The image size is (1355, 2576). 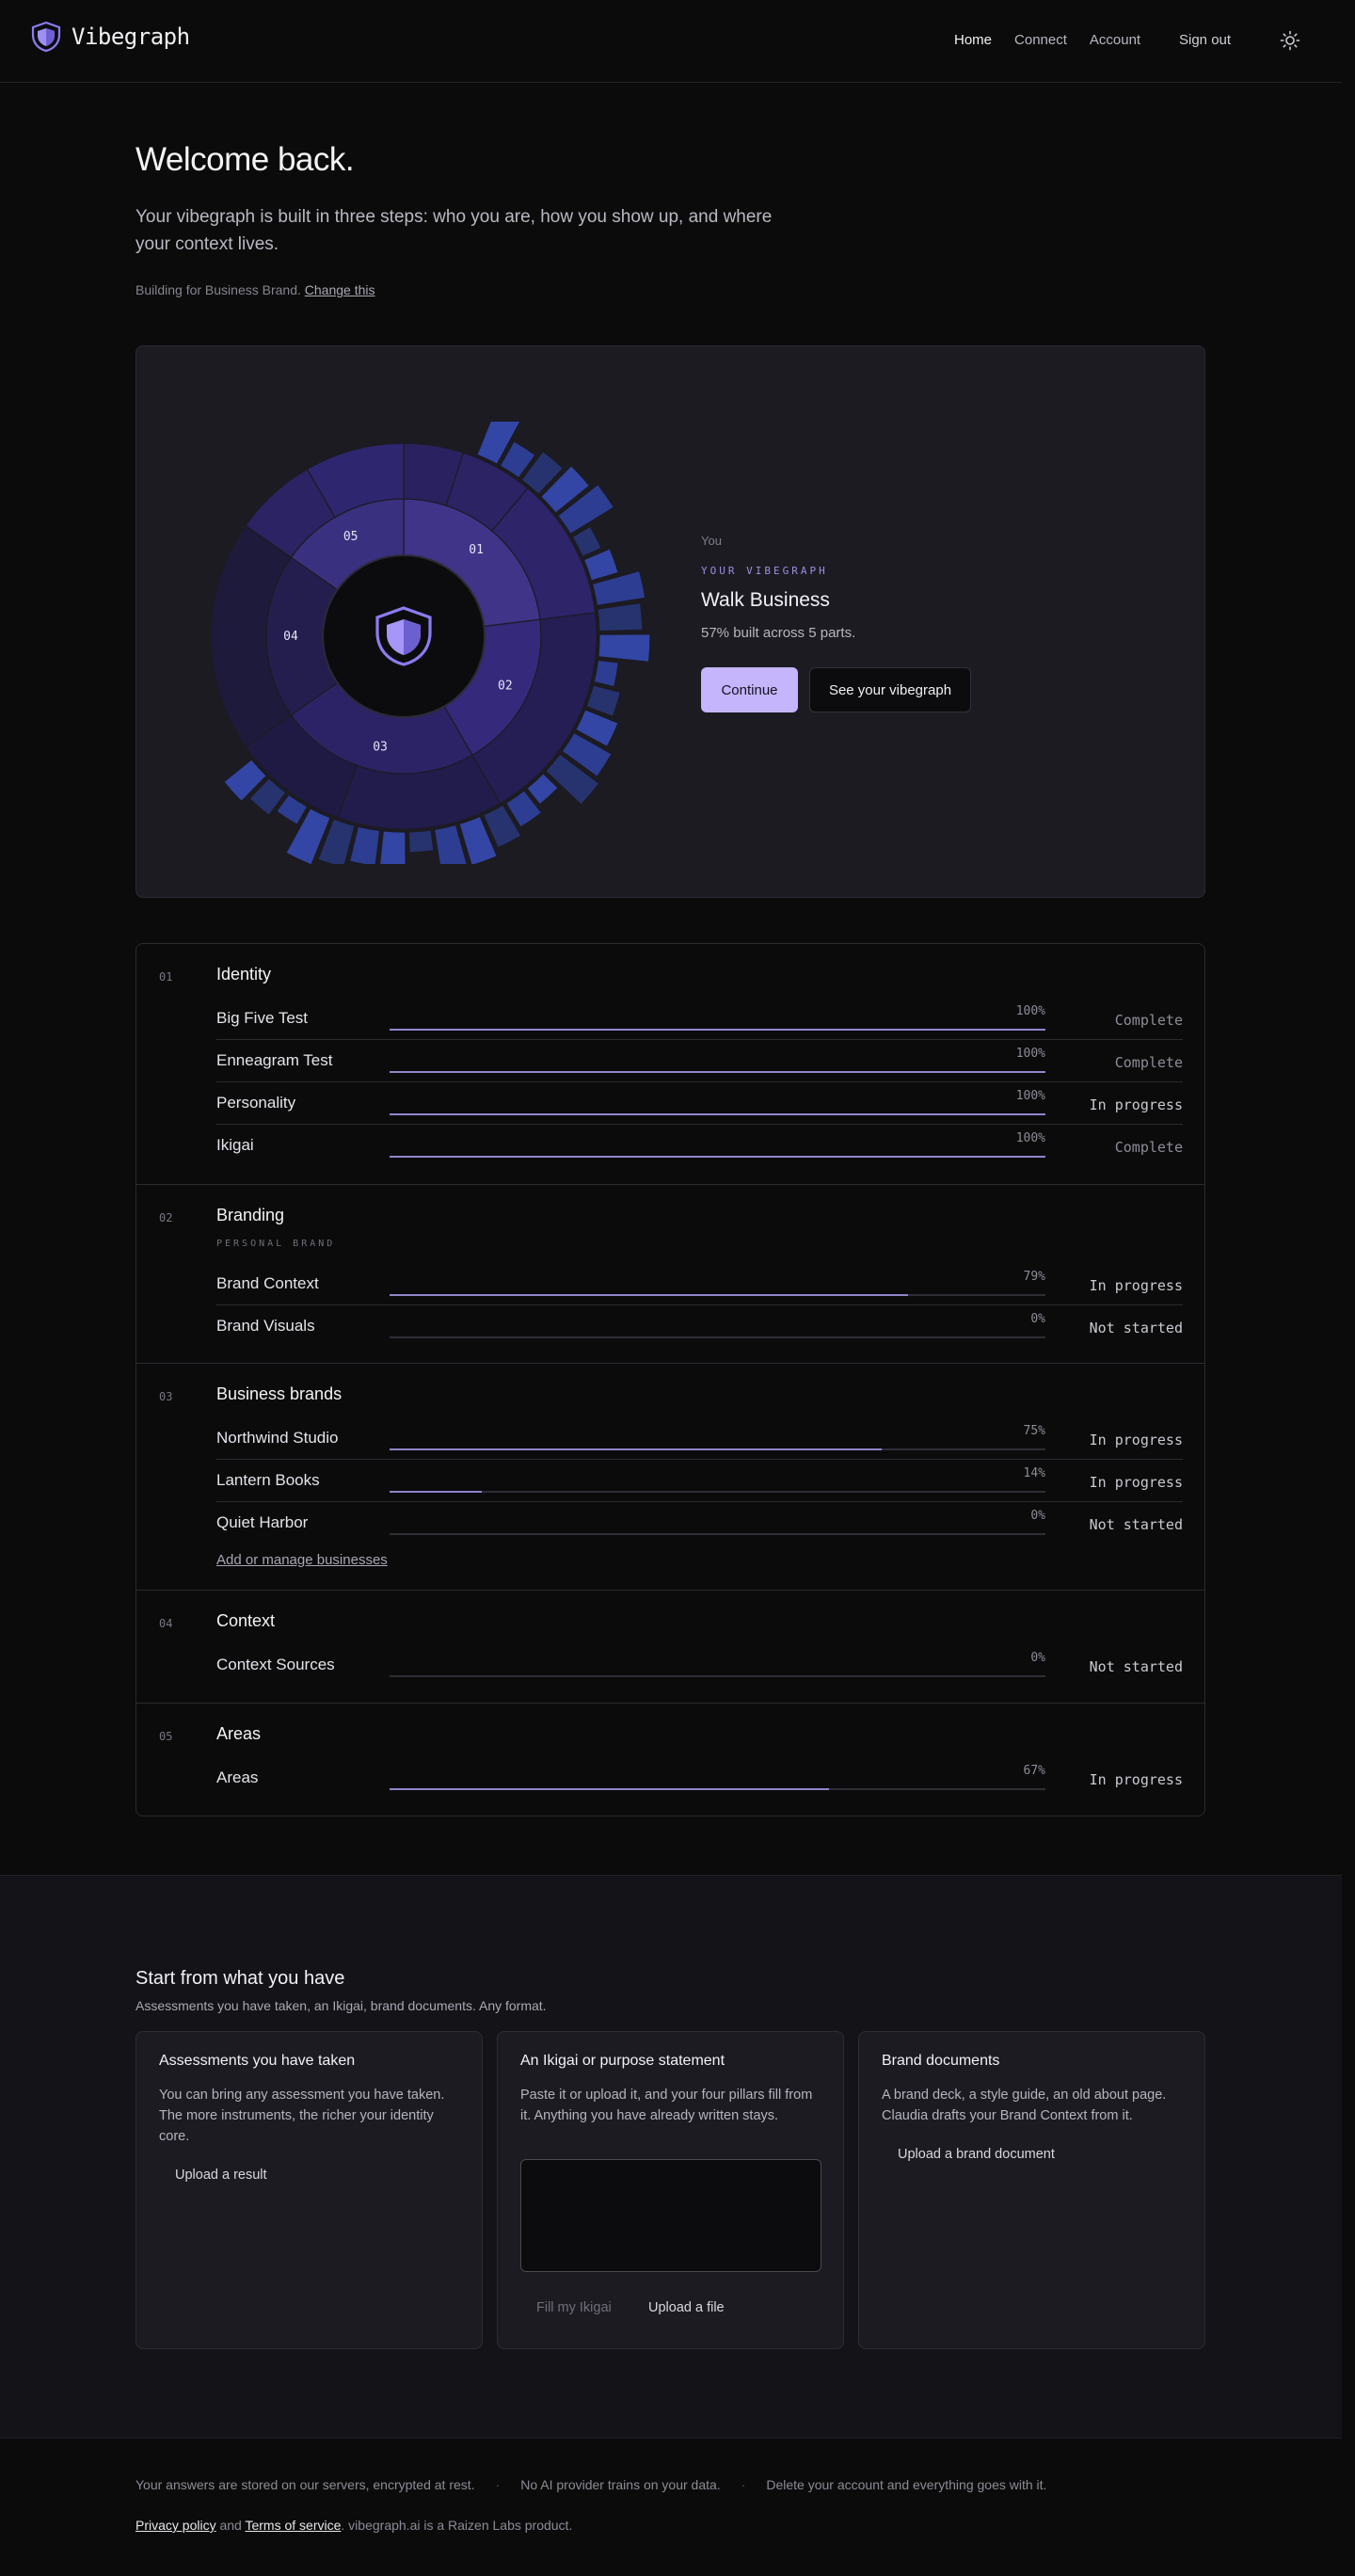 What do you see at coordinates (699, 1523) in the screenshot?
I see `list-item: Quiet Harbor 0% Not started` at bounding box center [699, 1523].